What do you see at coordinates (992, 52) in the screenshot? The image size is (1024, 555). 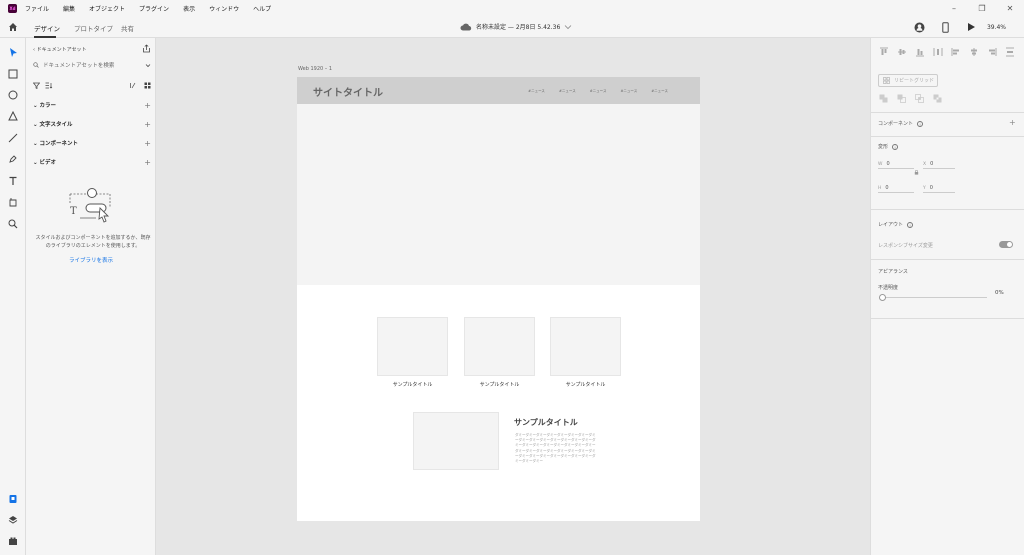 I see `align-right-icon` at bounding box center [992, 52].